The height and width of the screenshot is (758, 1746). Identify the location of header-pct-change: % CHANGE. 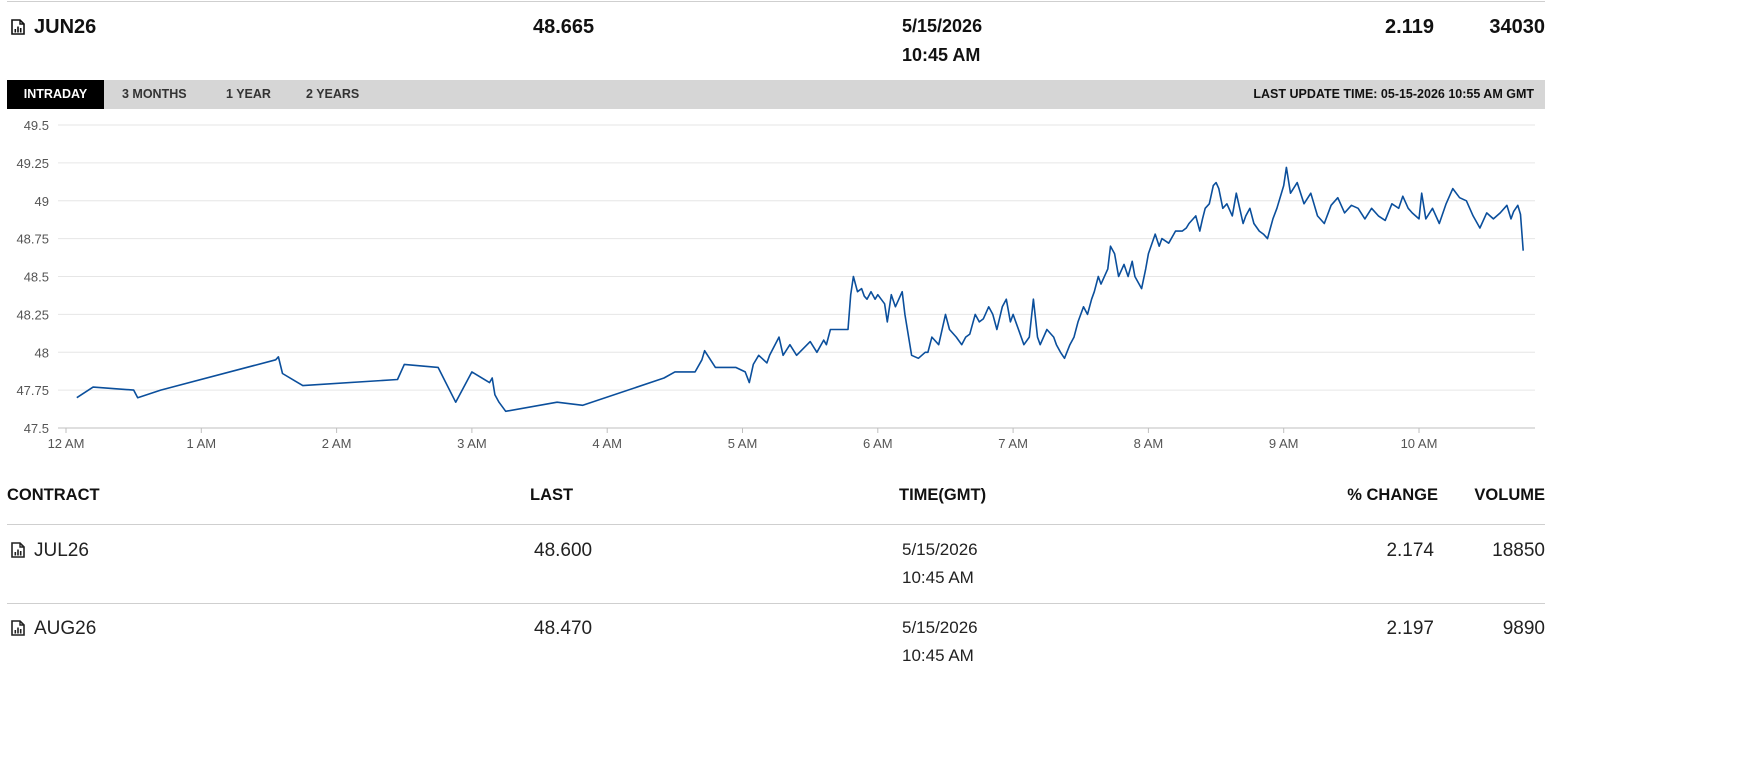
(1392, 495).